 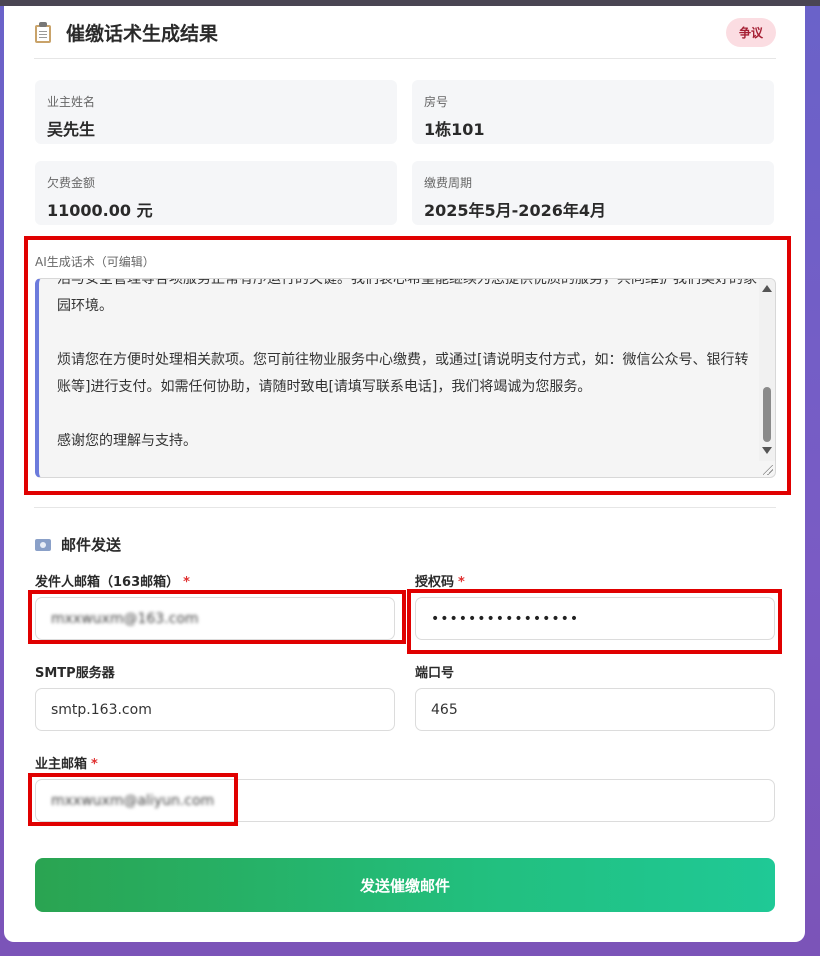 What do you see at coordinates (436, 102) in the screenshot?
I see `info-label: 房号` at bounding box center [436, 102].